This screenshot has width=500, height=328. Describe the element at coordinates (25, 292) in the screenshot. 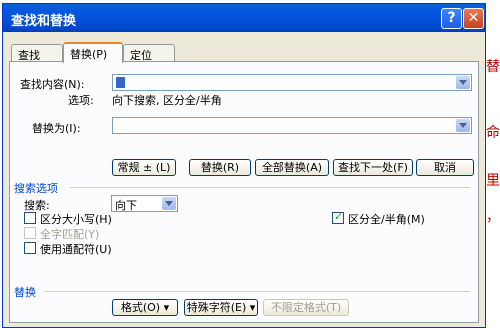

I see `replace-section-header: 替换` at that location.